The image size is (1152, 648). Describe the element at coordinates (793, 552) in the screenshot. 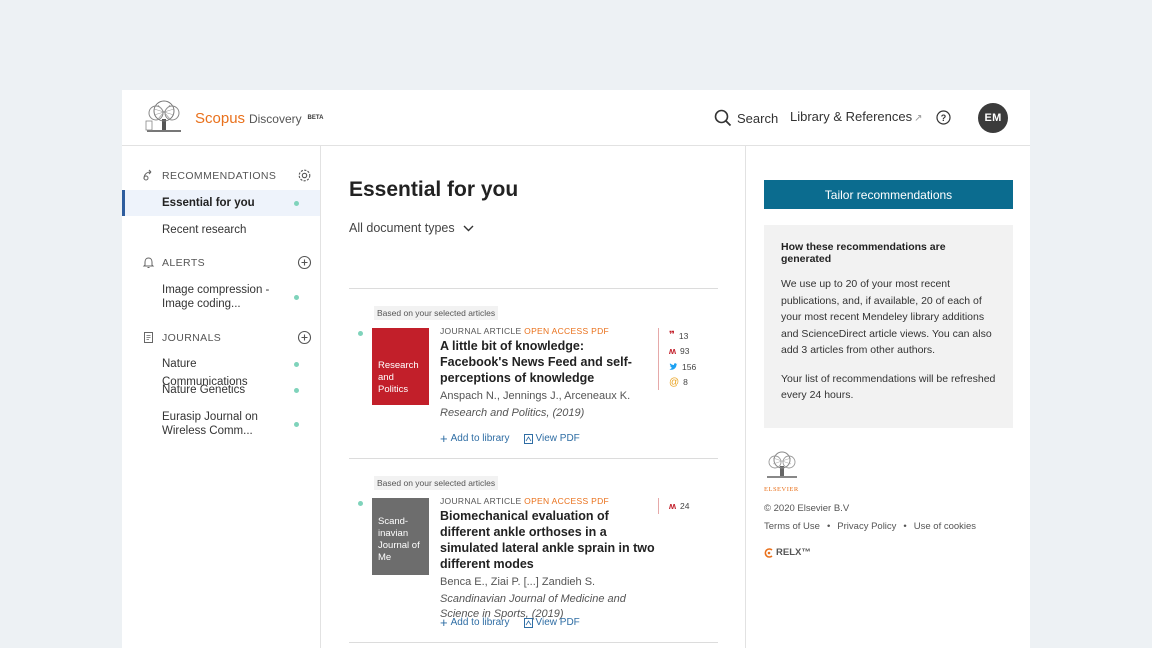

I see `relx-label: RELX™` at that location.